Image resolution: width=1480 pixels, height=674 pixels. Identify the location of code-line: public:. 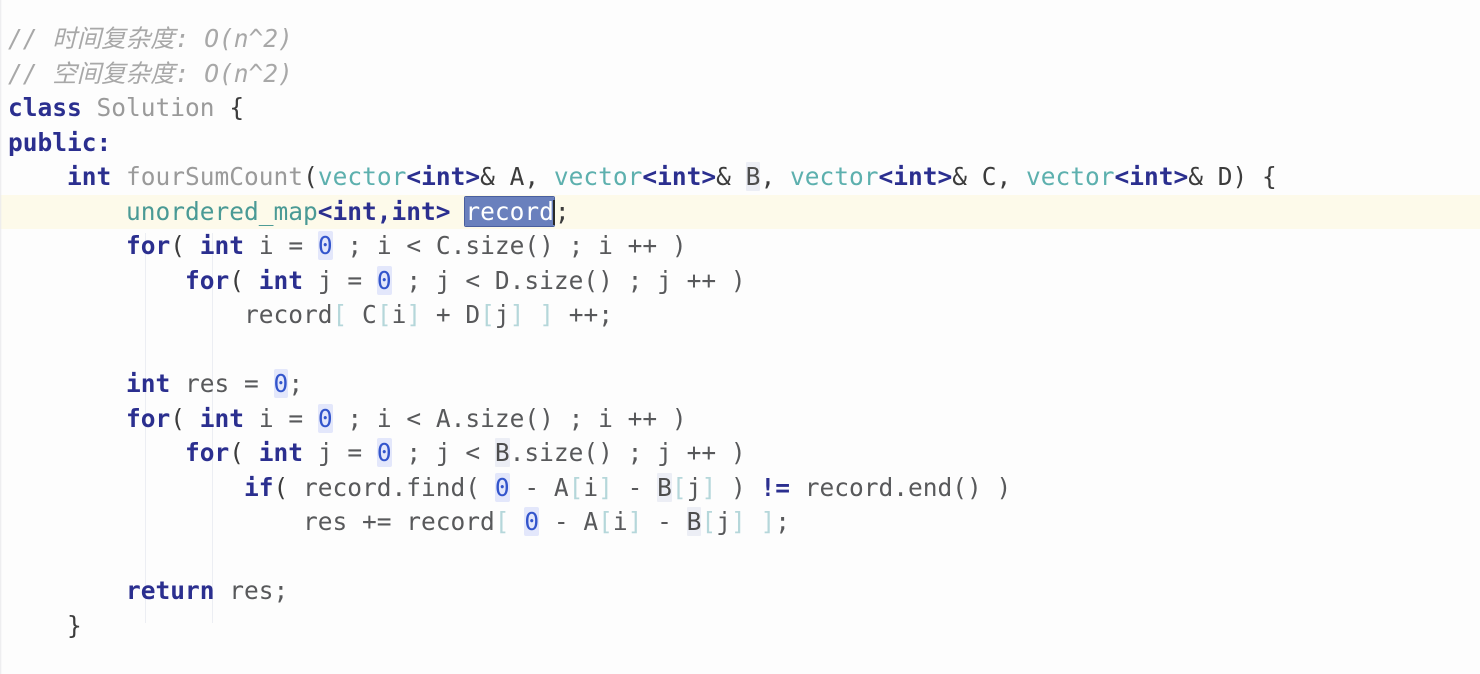
(740, 143).